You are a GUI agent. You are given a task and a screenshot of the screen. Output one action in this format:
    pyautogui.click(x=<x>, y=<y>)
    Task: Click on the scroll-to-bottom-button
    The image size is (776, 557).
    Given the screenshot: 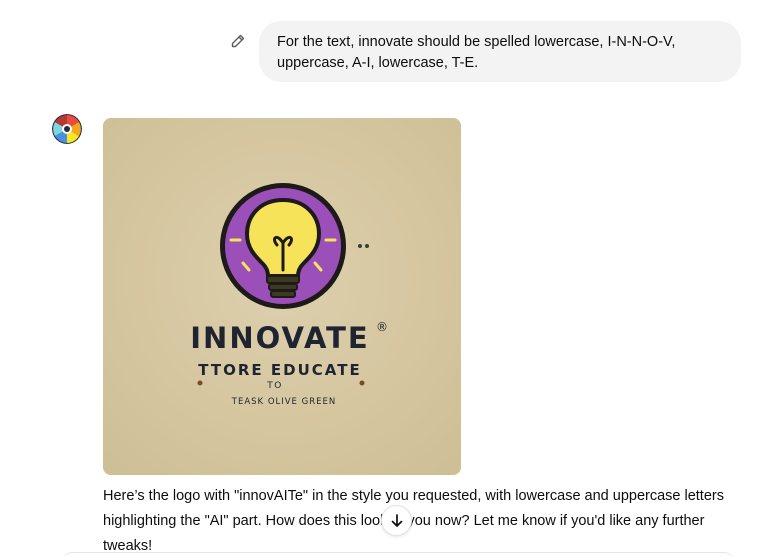 What is the action you would take?
    pyautogui.click(x=396, y=520)
    